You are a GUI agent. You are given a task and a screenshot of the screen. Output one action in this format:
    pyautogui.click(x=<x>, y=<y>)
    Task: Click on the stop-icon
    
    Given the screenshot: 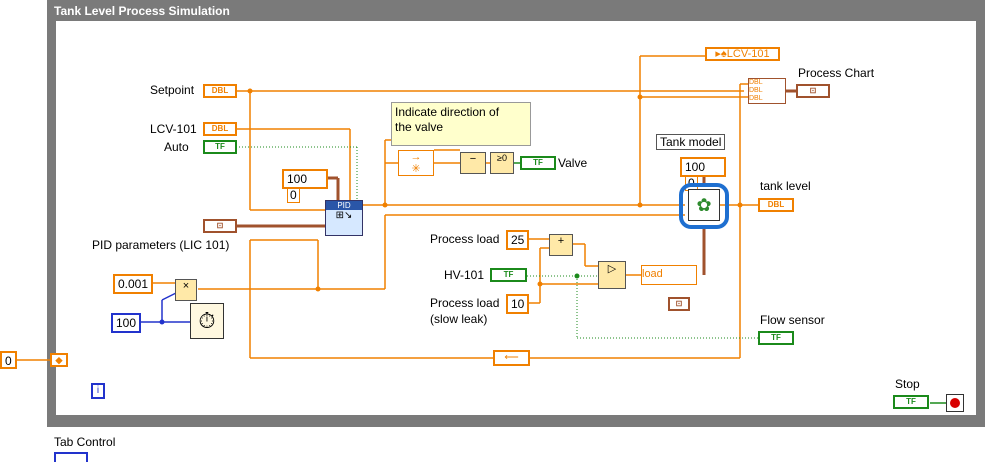 What is the action you would take?
    pyautogui.click(x=955, y=403)
    